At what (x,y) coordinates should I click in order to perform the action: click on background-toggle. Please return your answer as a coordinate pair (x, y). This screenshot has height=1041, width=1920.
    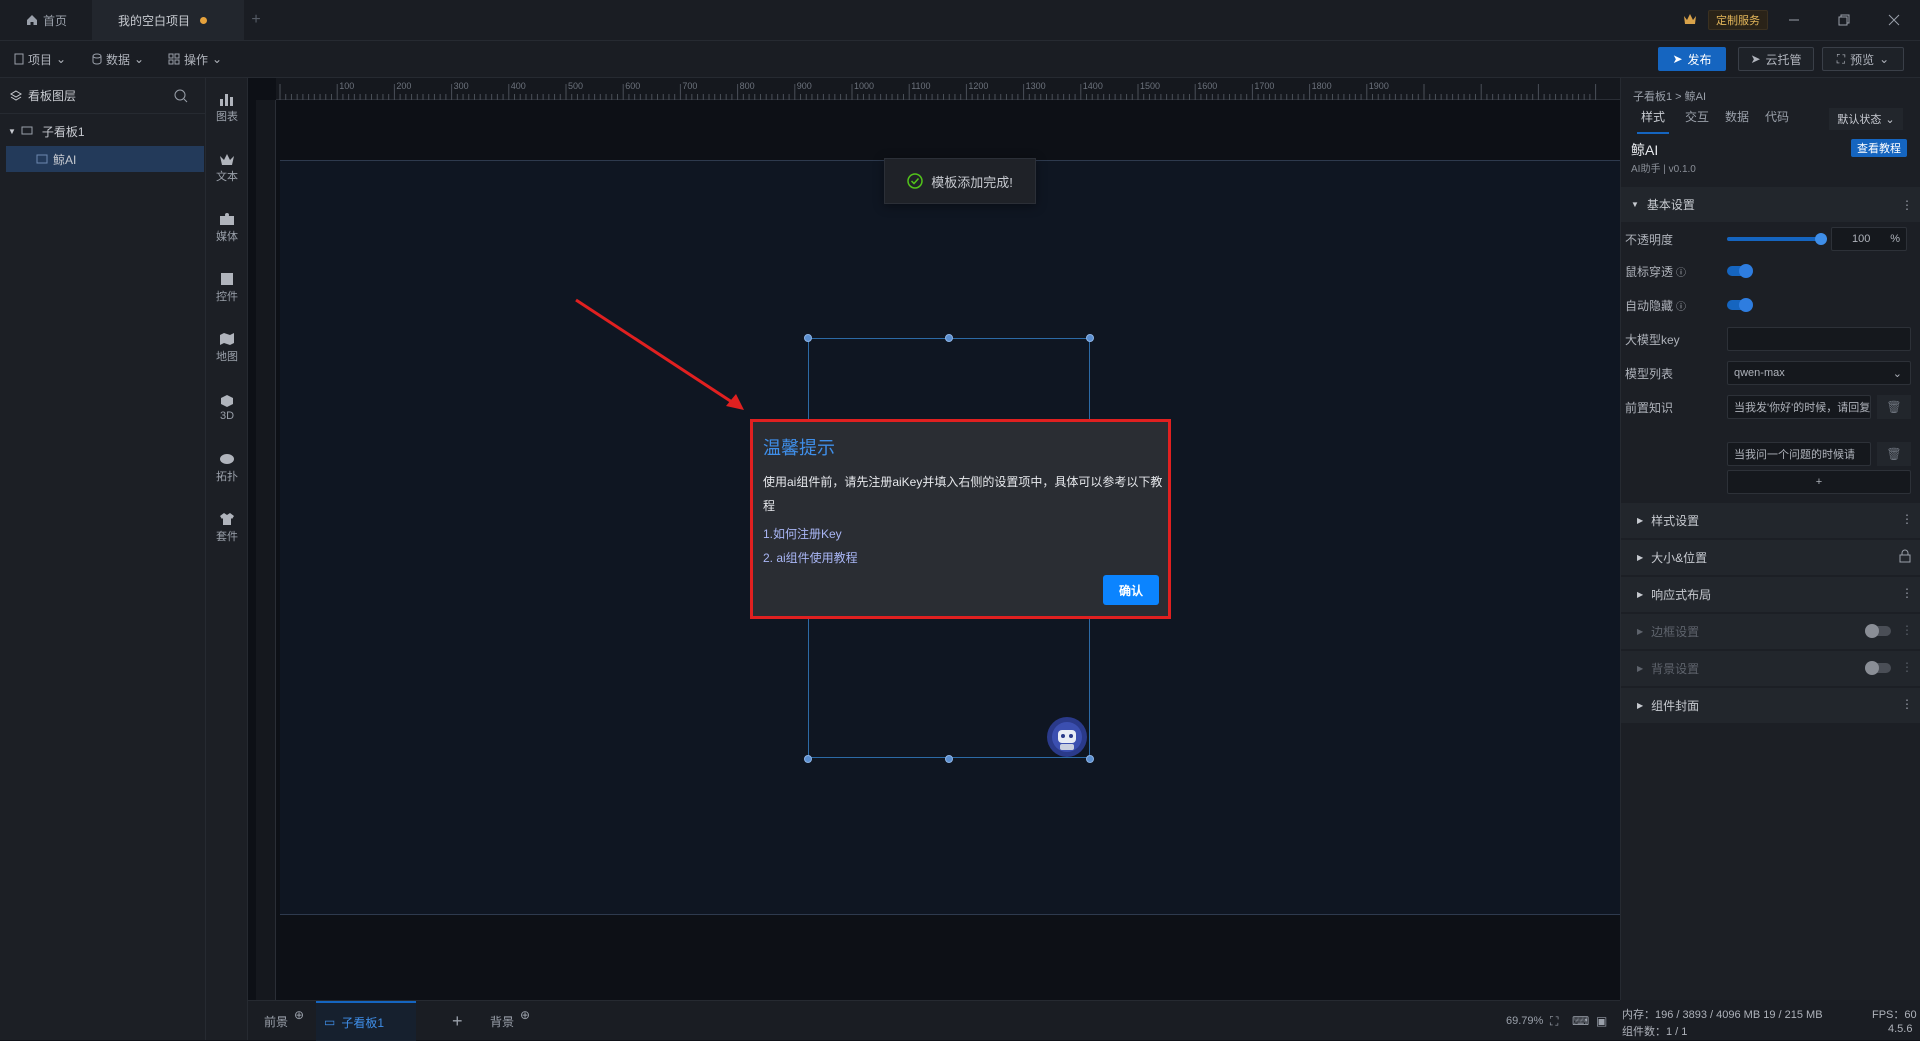
    Looking at the image, I should click on (1878, 668).